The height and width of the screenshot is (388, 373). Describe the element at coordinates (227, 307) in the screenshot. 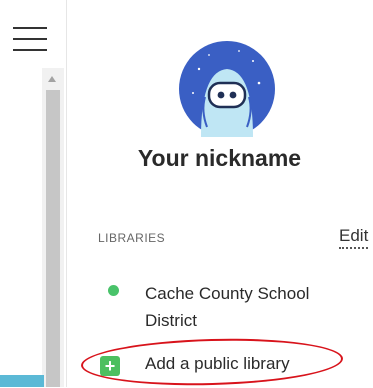

I see `library-name: Cache County School District` at that location.